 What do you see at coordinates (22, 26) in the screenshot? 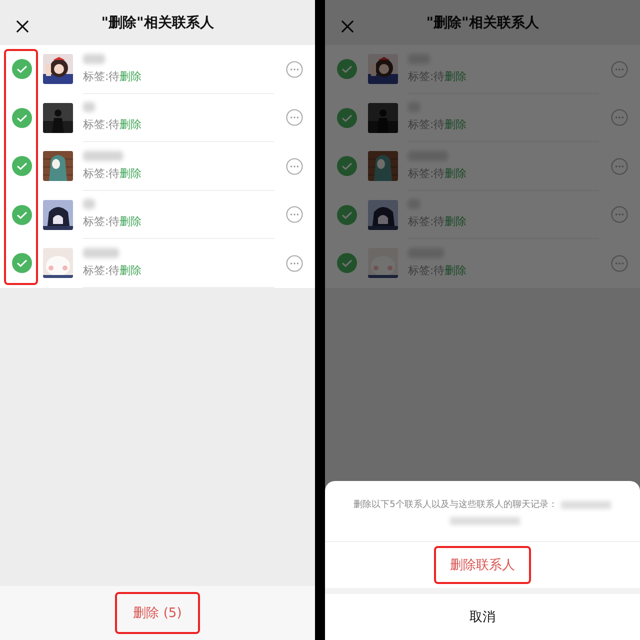
I see `close-icon` at bounding box center [22, 26].